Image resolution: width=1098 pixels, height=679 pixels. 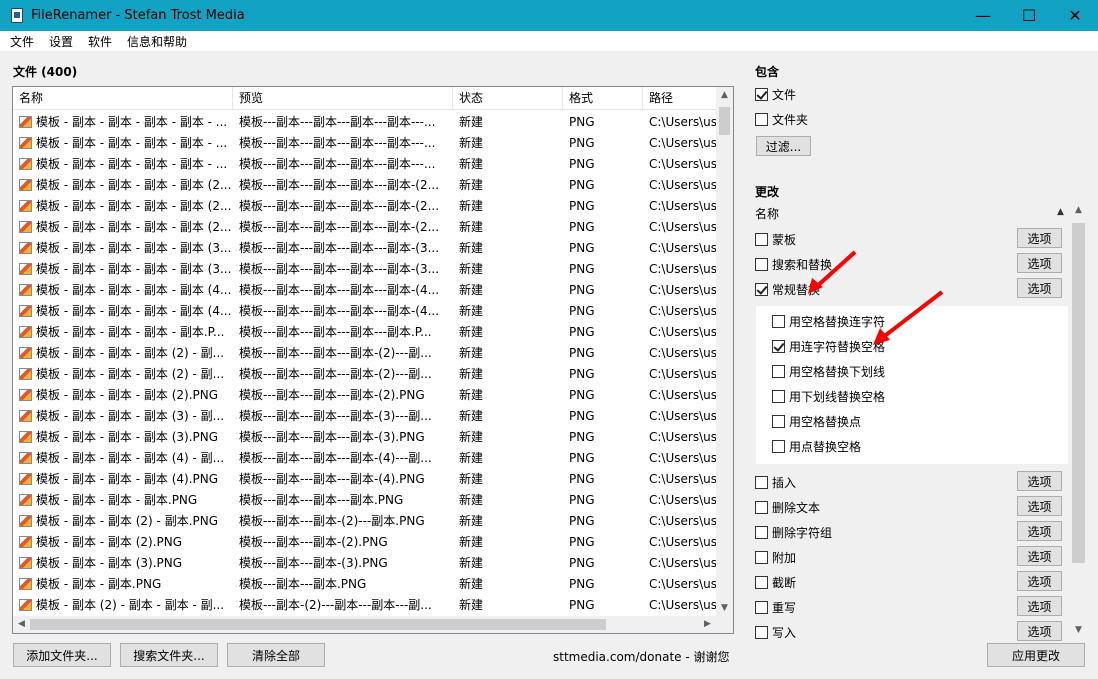 I want to click on vertical-scrollbar: ▲ ▼, so click(x=724, y=352).